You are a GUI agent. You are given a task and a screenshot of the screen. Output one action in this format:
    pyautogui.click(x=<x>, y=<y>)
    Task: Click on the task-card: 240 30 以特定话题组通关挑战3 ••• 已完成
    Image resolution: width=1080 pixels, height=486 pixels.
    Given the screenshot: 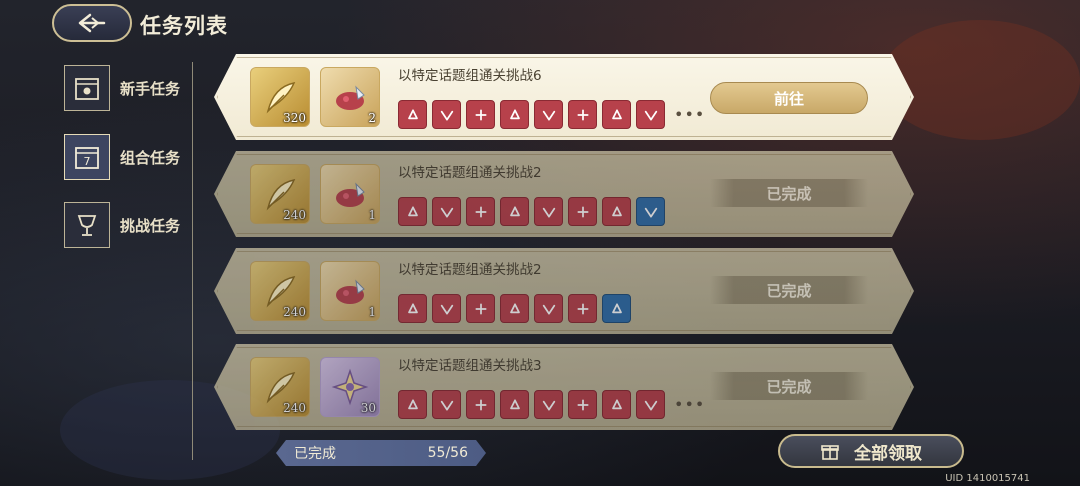 What is the action you would take?
    pyautogui.click(x=564, y=387)
    